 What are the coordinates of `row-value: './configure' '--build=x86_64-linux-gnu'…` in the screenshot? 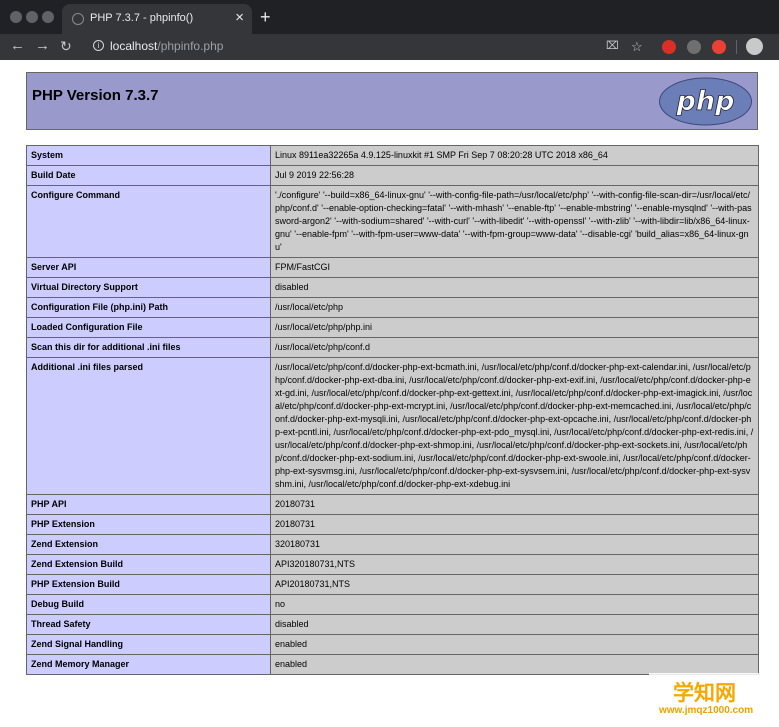 It's located at (514, 221).